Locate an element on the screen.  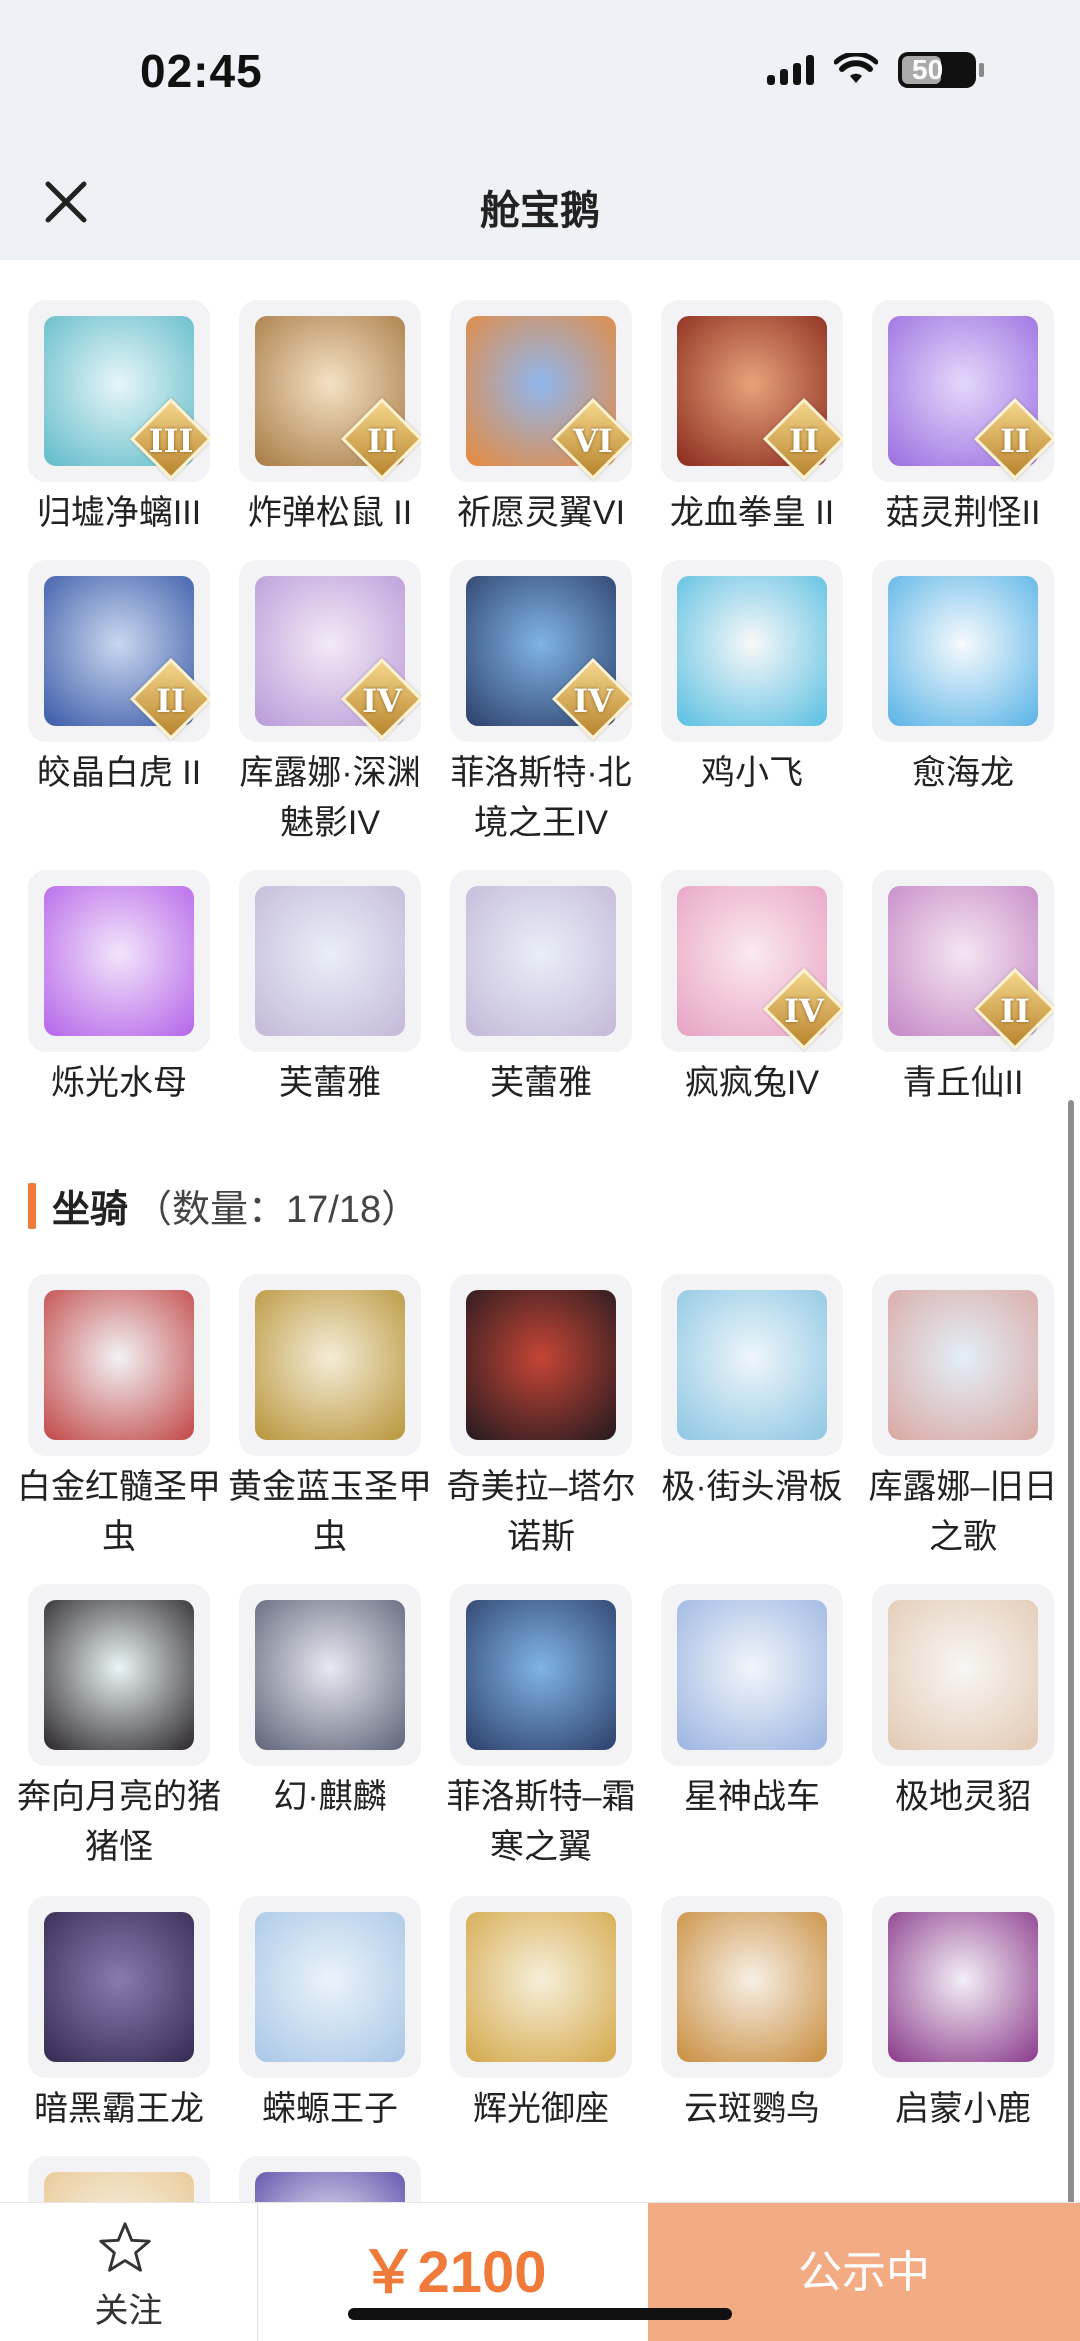
mount-label: 极地灵貂 is located at coordinates (963, 1797).